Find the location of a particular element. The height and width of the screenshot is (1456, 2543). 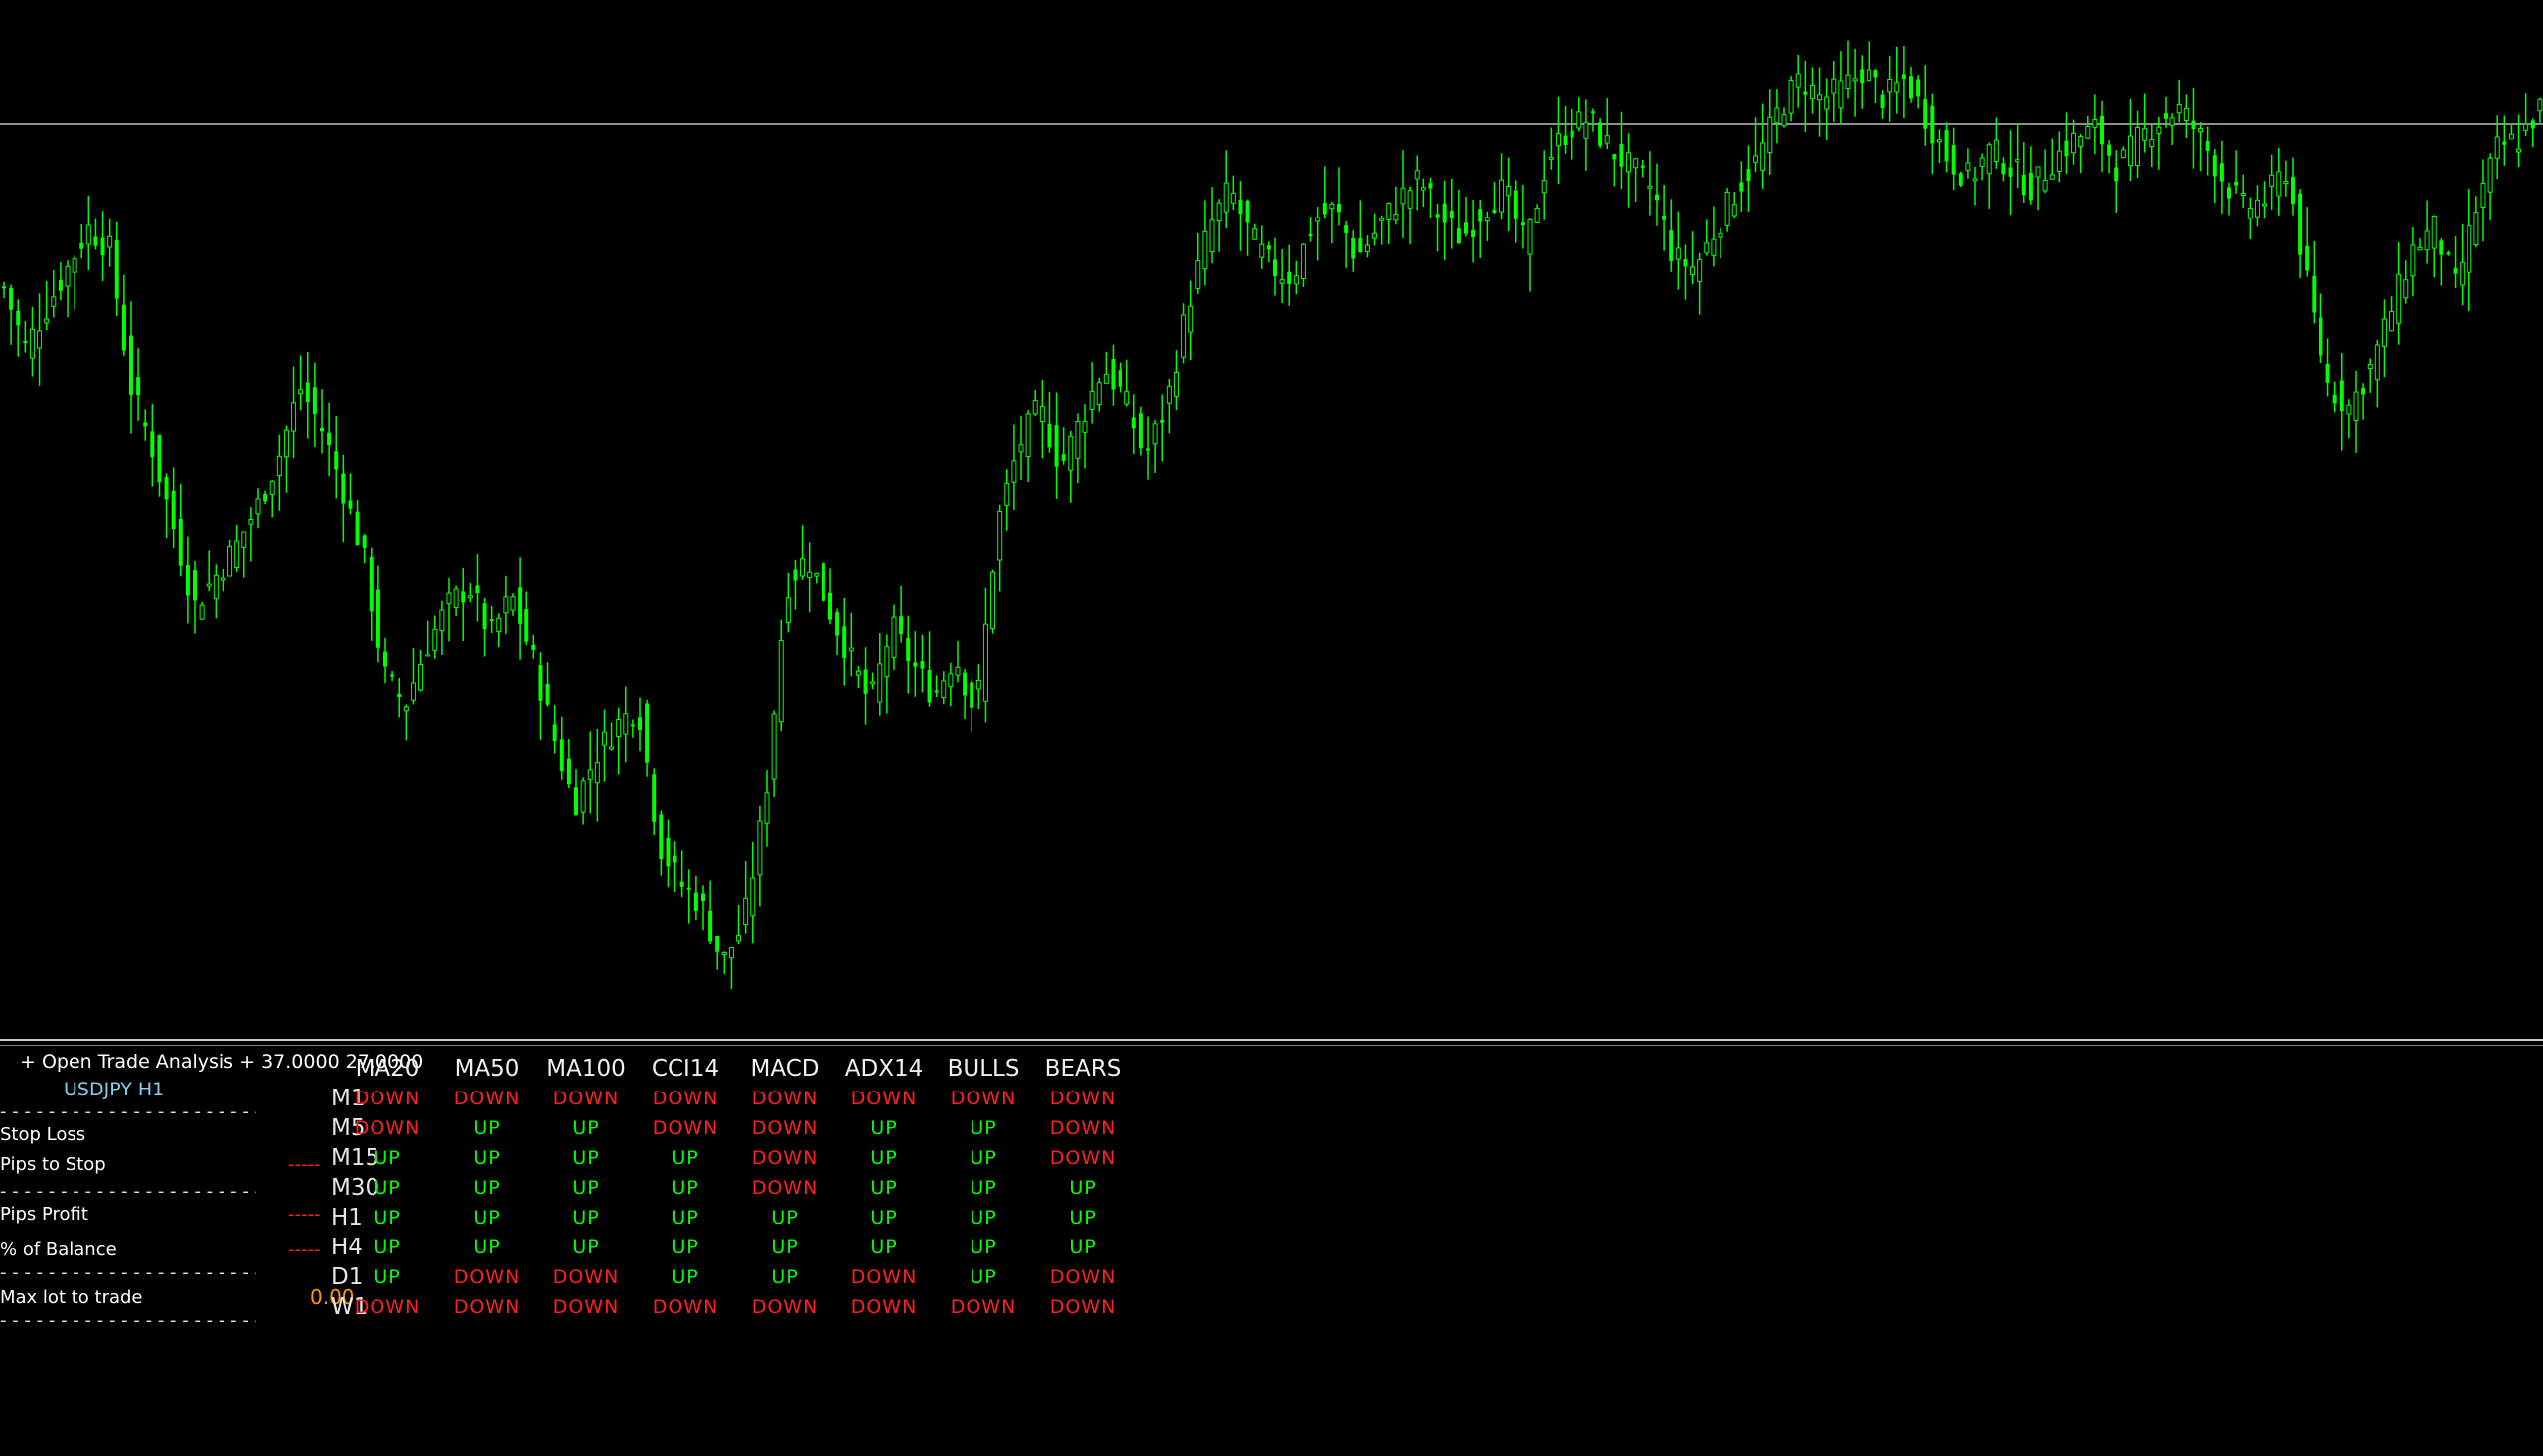

indicator-window-separator is located at coordinates (1271, 1040).